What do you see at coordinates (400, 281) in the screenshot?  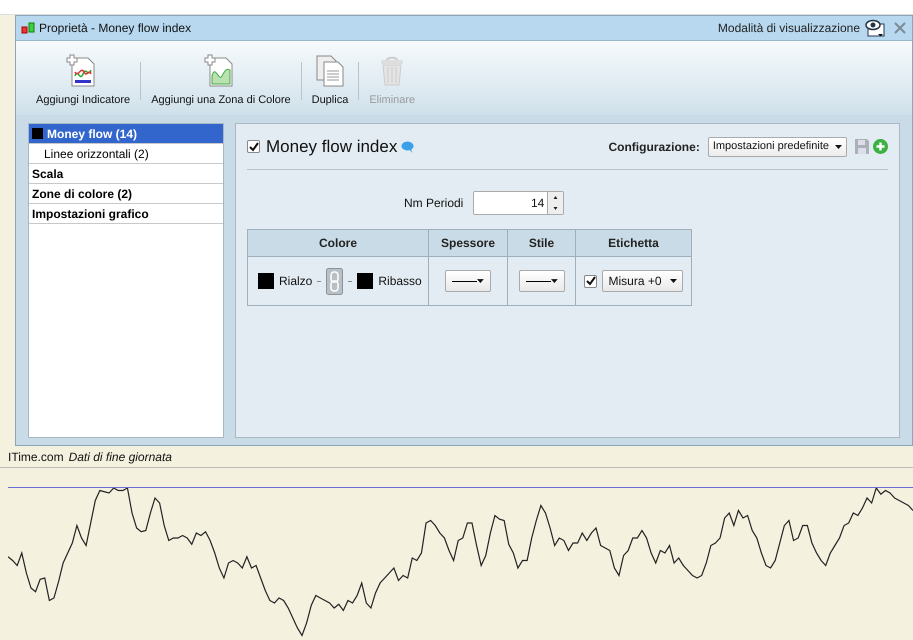 I see `down-label: Ribasso` at bounding box center [400, 281].